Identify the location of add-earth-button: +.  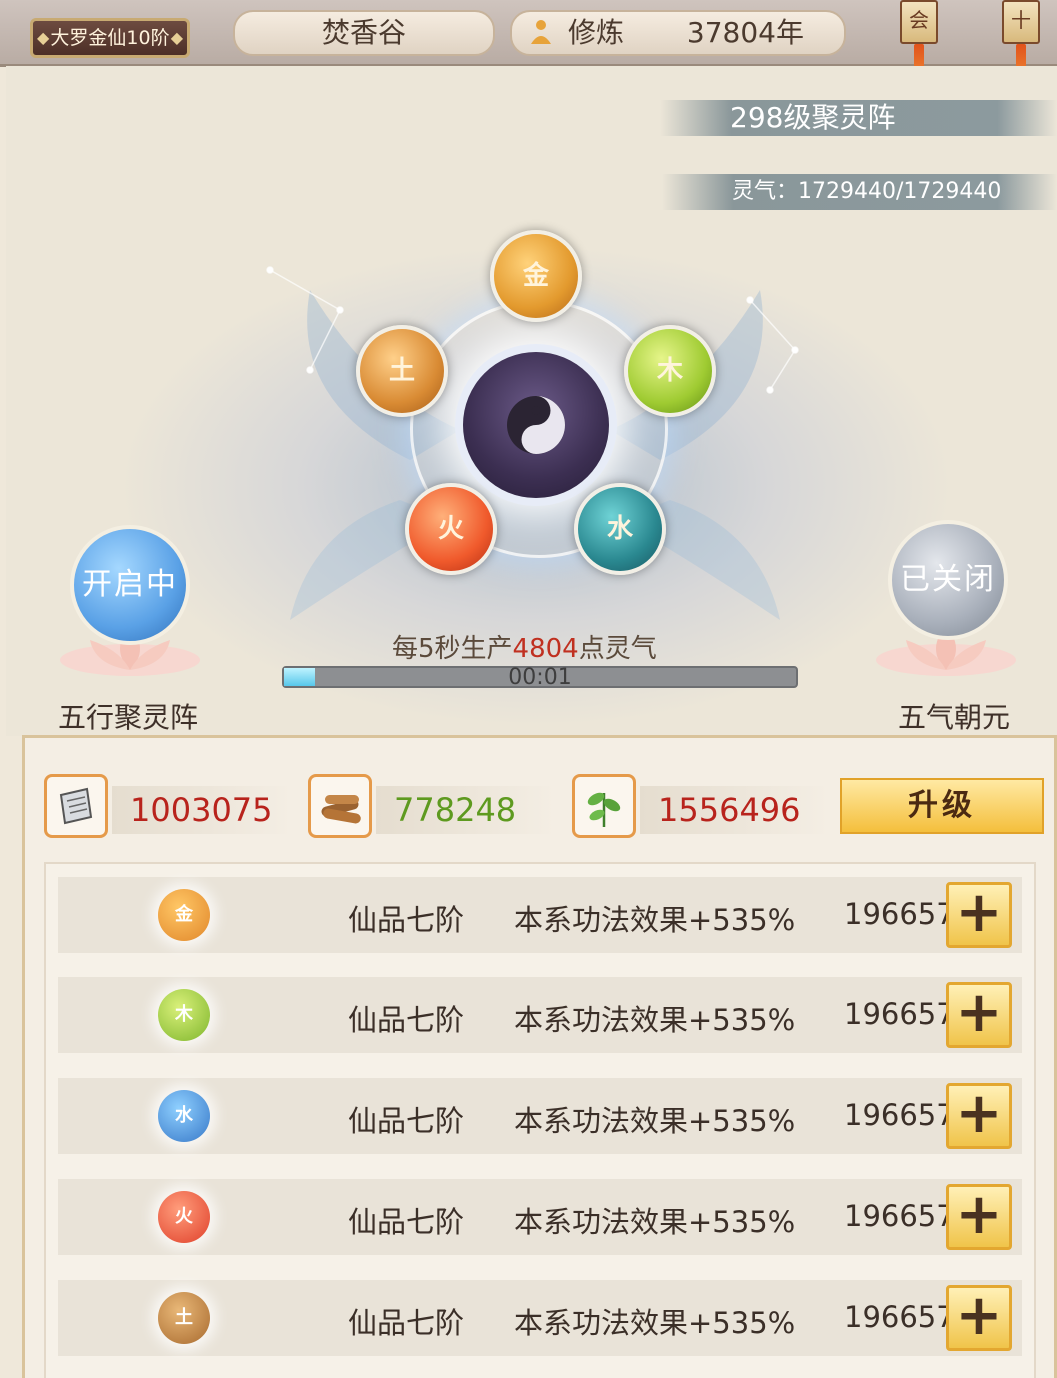
(979, 1318).